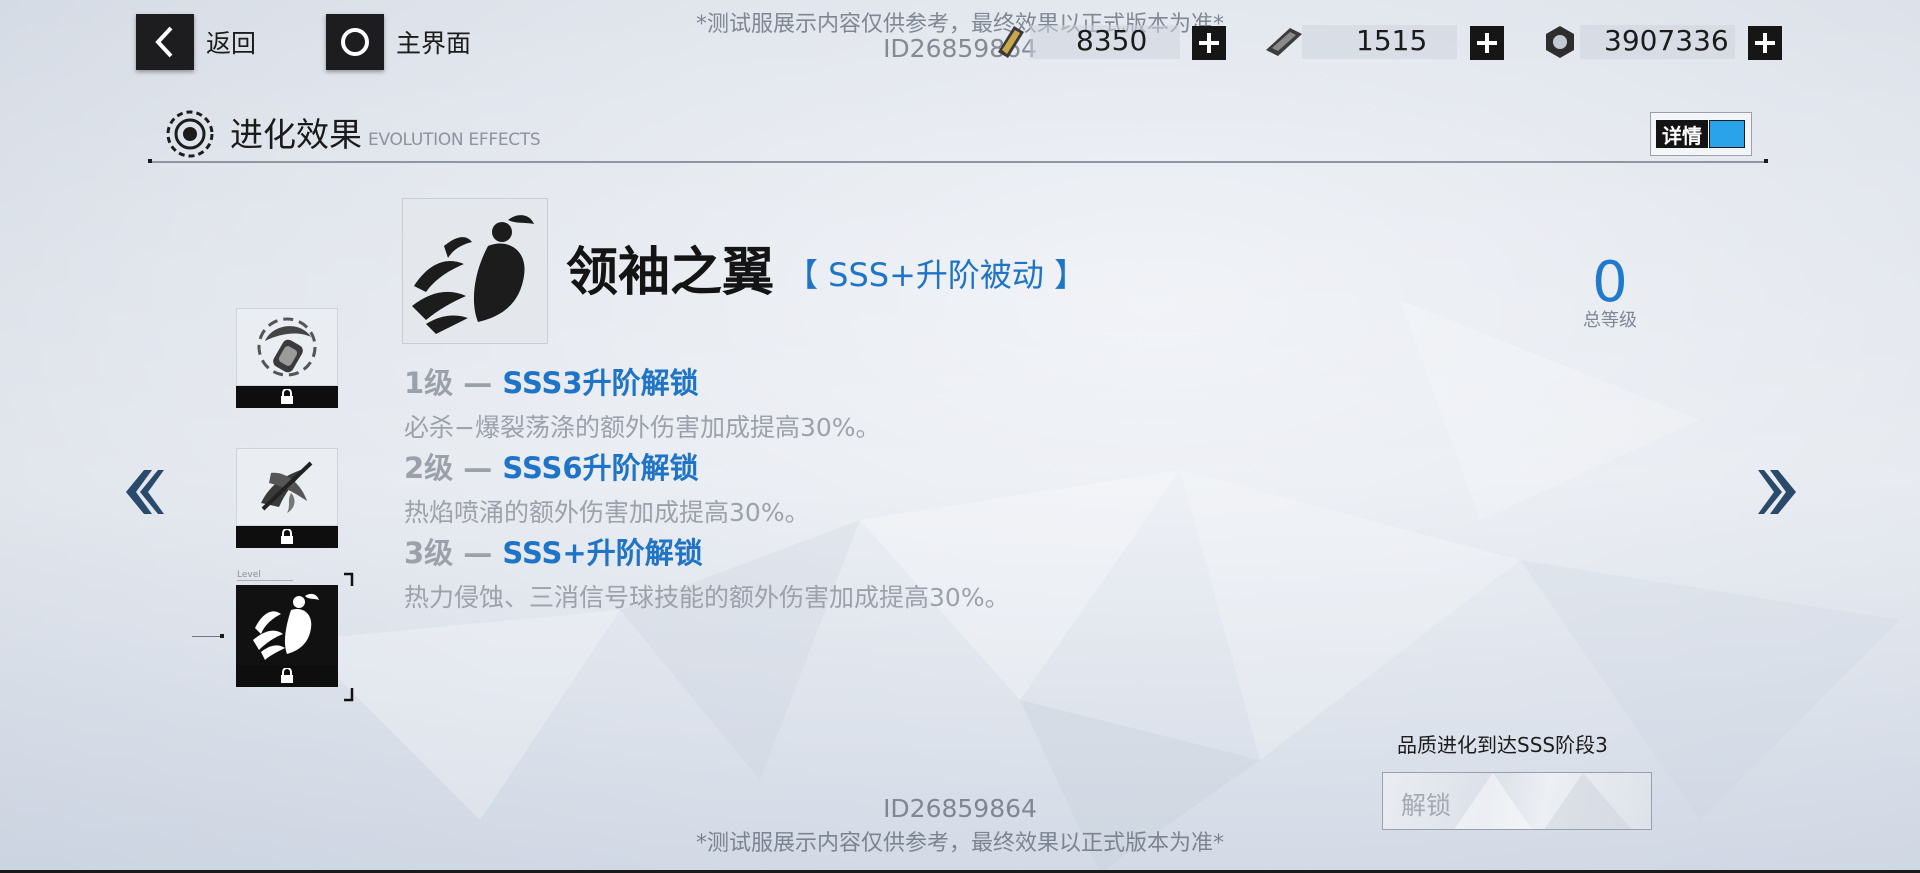  I want to click on level-2-label: 2级 —, so click(453, 468).